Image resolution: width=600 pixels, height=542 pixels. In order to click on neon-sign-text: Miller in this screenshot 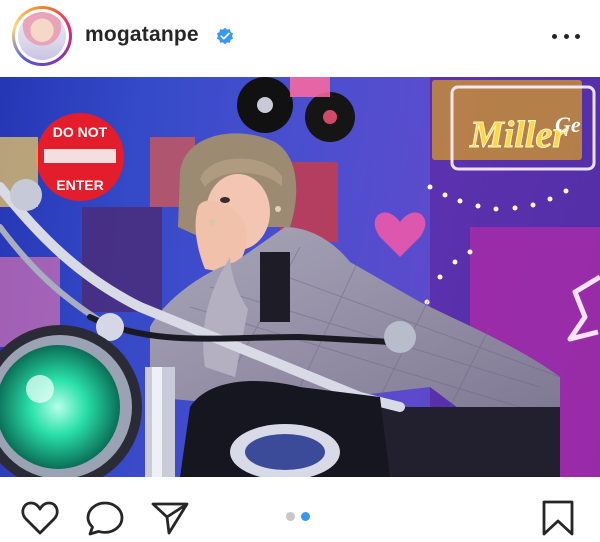, I will do `click(518, 135)`.